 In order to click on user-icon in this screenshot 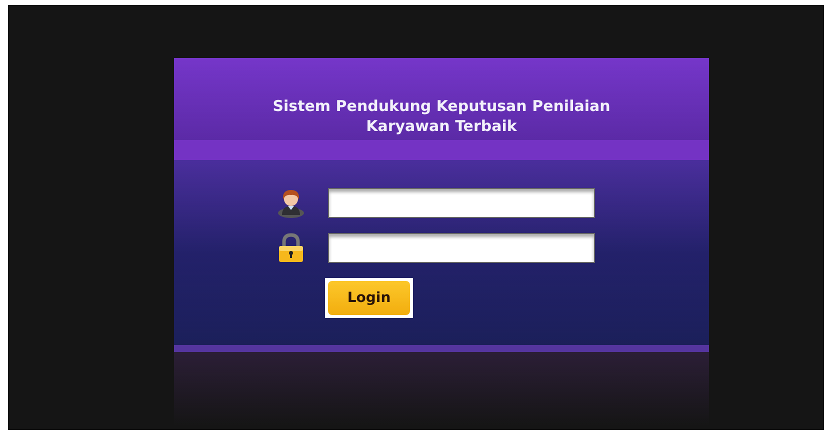, I will do `click(291, 203)`.